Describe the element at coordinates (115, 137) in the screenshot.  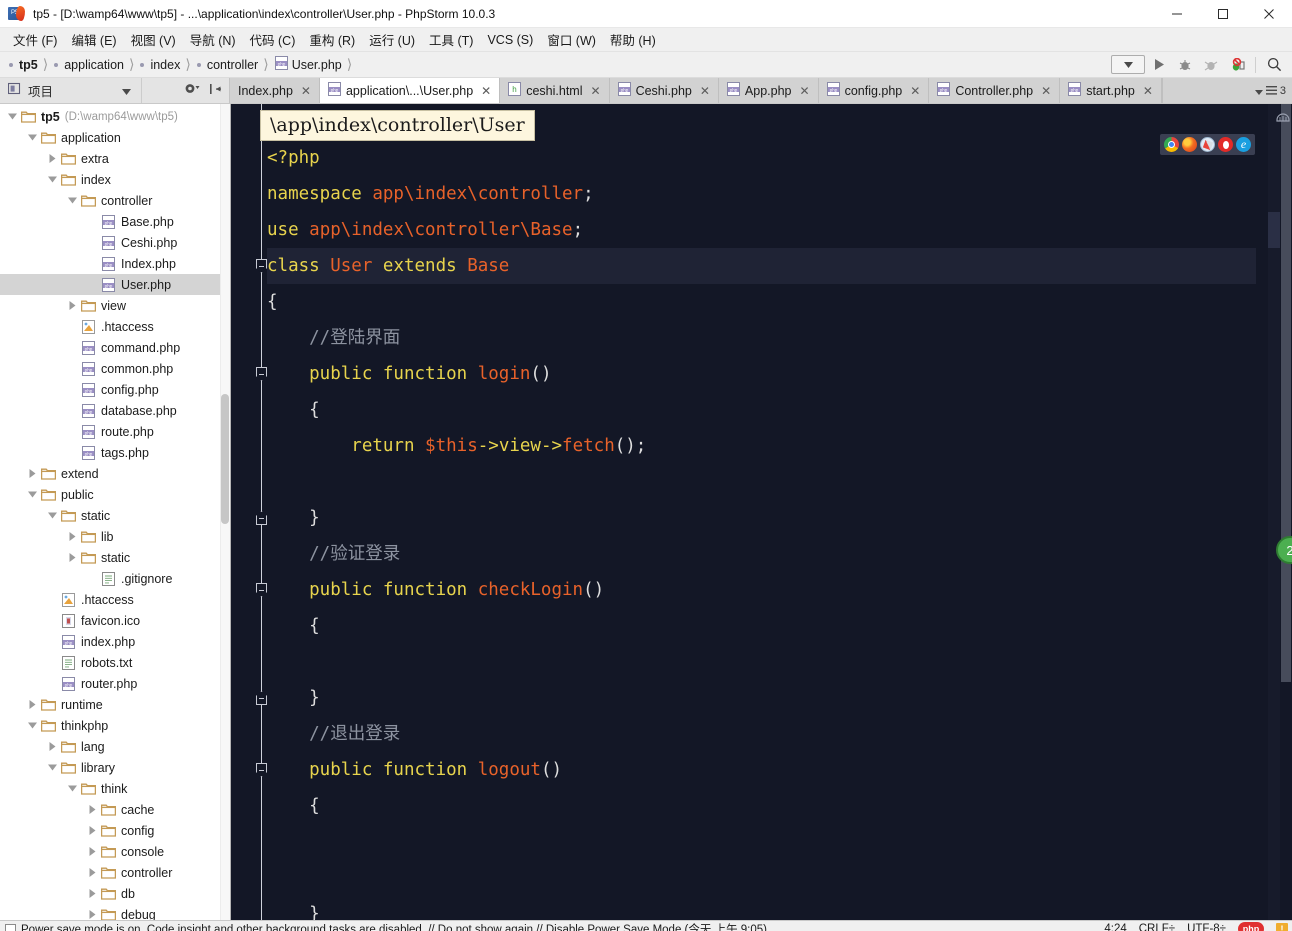
I see `tree-node-application: application` at that location.